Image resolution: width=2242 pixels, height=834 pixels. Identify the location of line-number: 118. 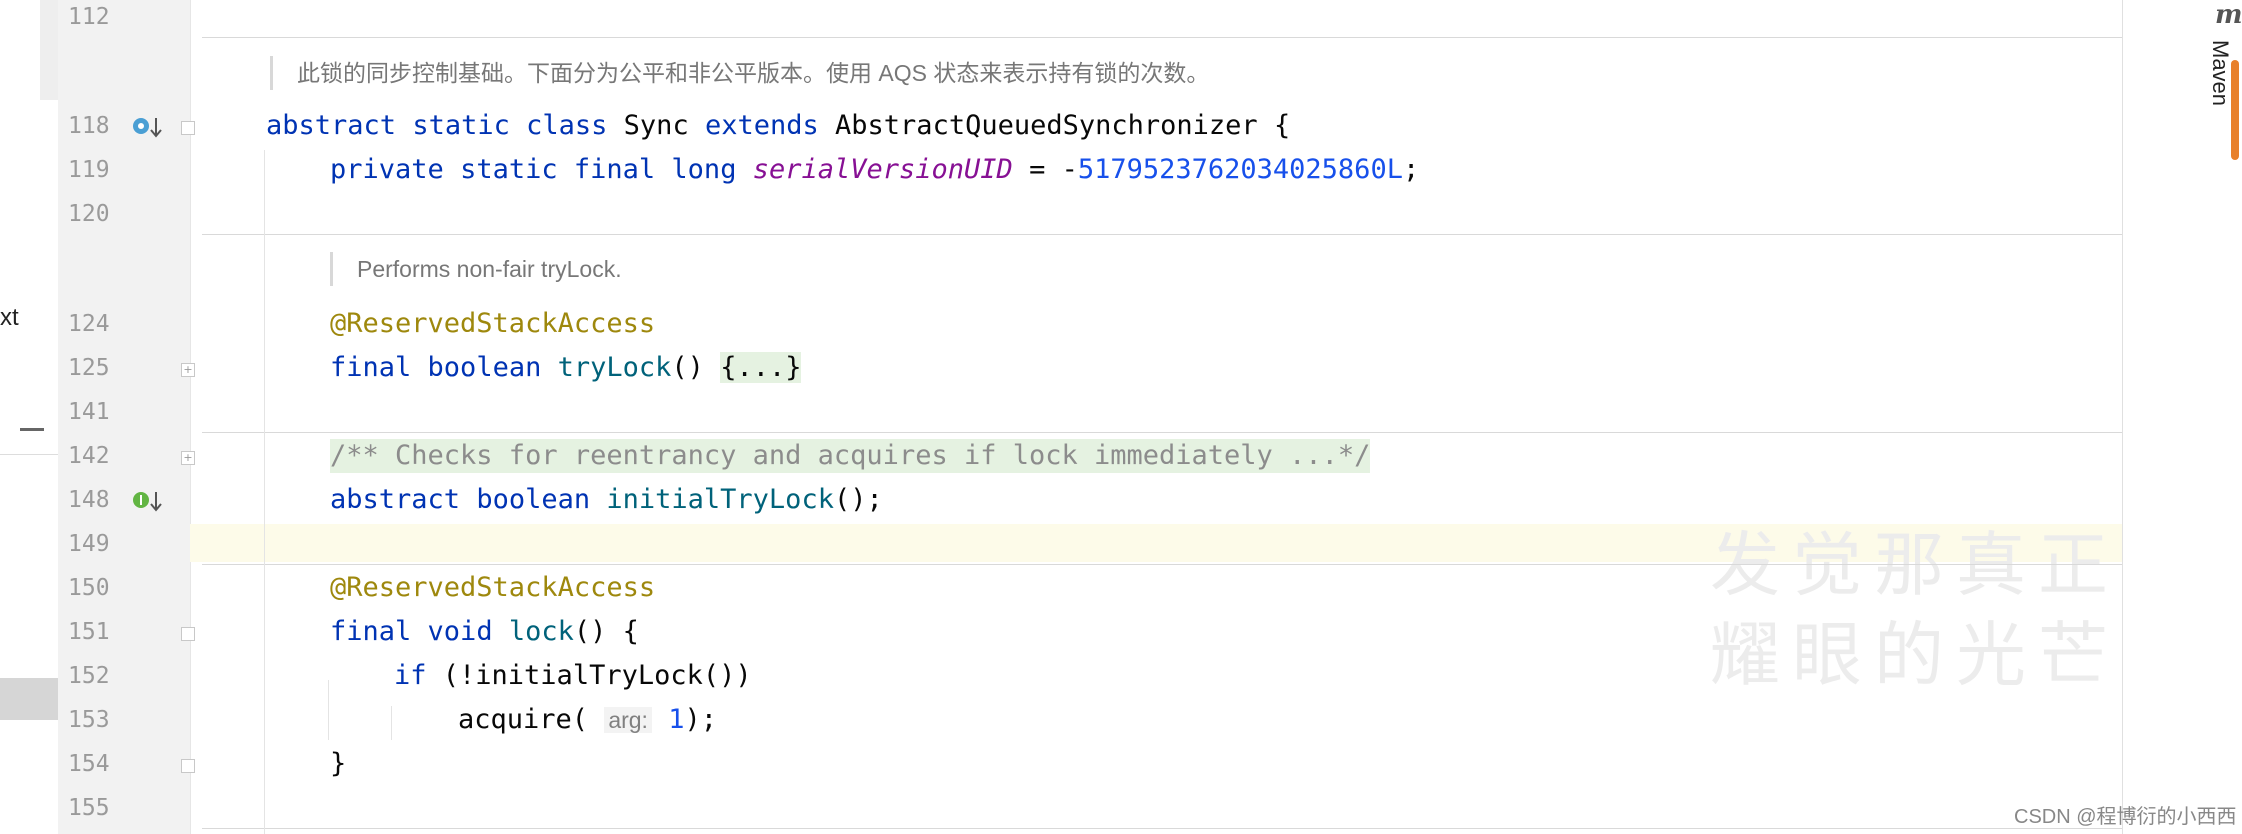
(89, 126).